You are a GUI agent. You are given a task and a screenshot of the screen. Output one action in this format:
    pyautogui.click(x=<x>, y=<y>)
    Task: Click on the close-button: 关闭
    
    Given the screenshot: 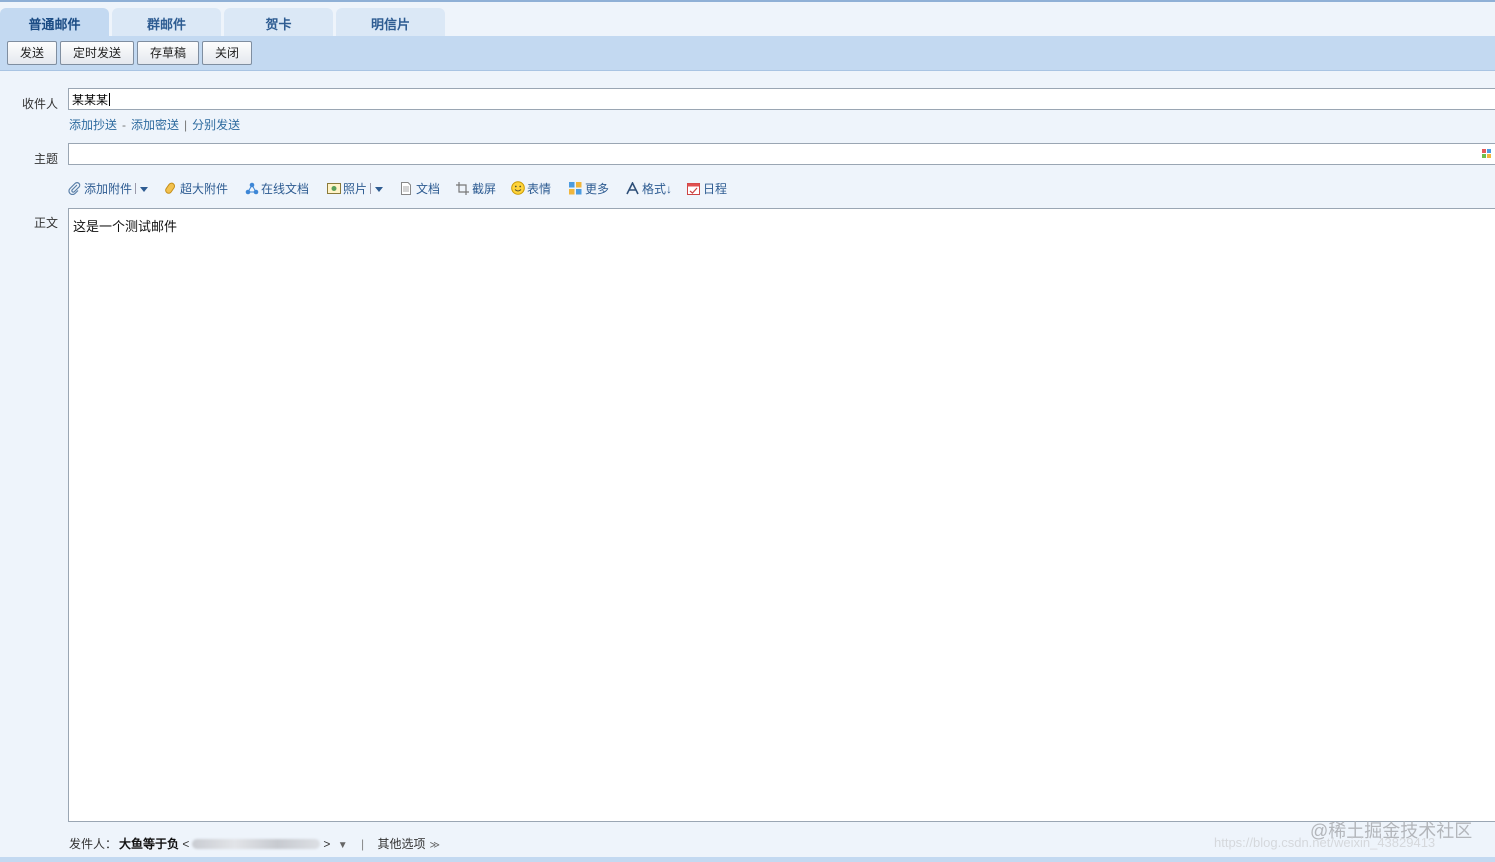 What is the action you would take?
    pyautogui.click(x=227, y=53)
    